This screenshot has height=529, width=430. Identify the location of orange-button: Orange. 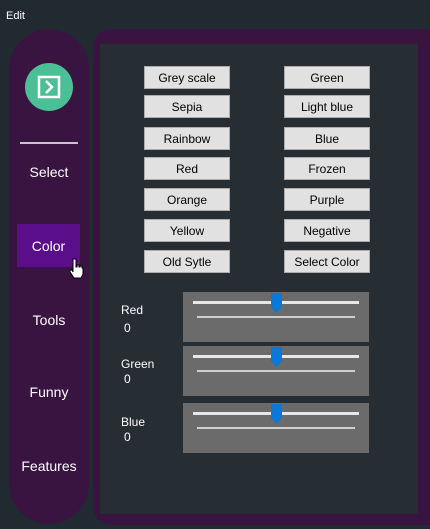
(187, 199).